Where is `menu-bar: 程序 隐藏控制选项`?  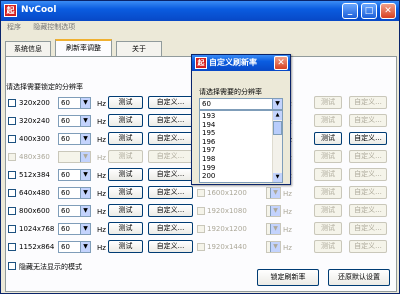 menu-bar: 程序 隐藏控制选项 is located at coordinates (42, 28).